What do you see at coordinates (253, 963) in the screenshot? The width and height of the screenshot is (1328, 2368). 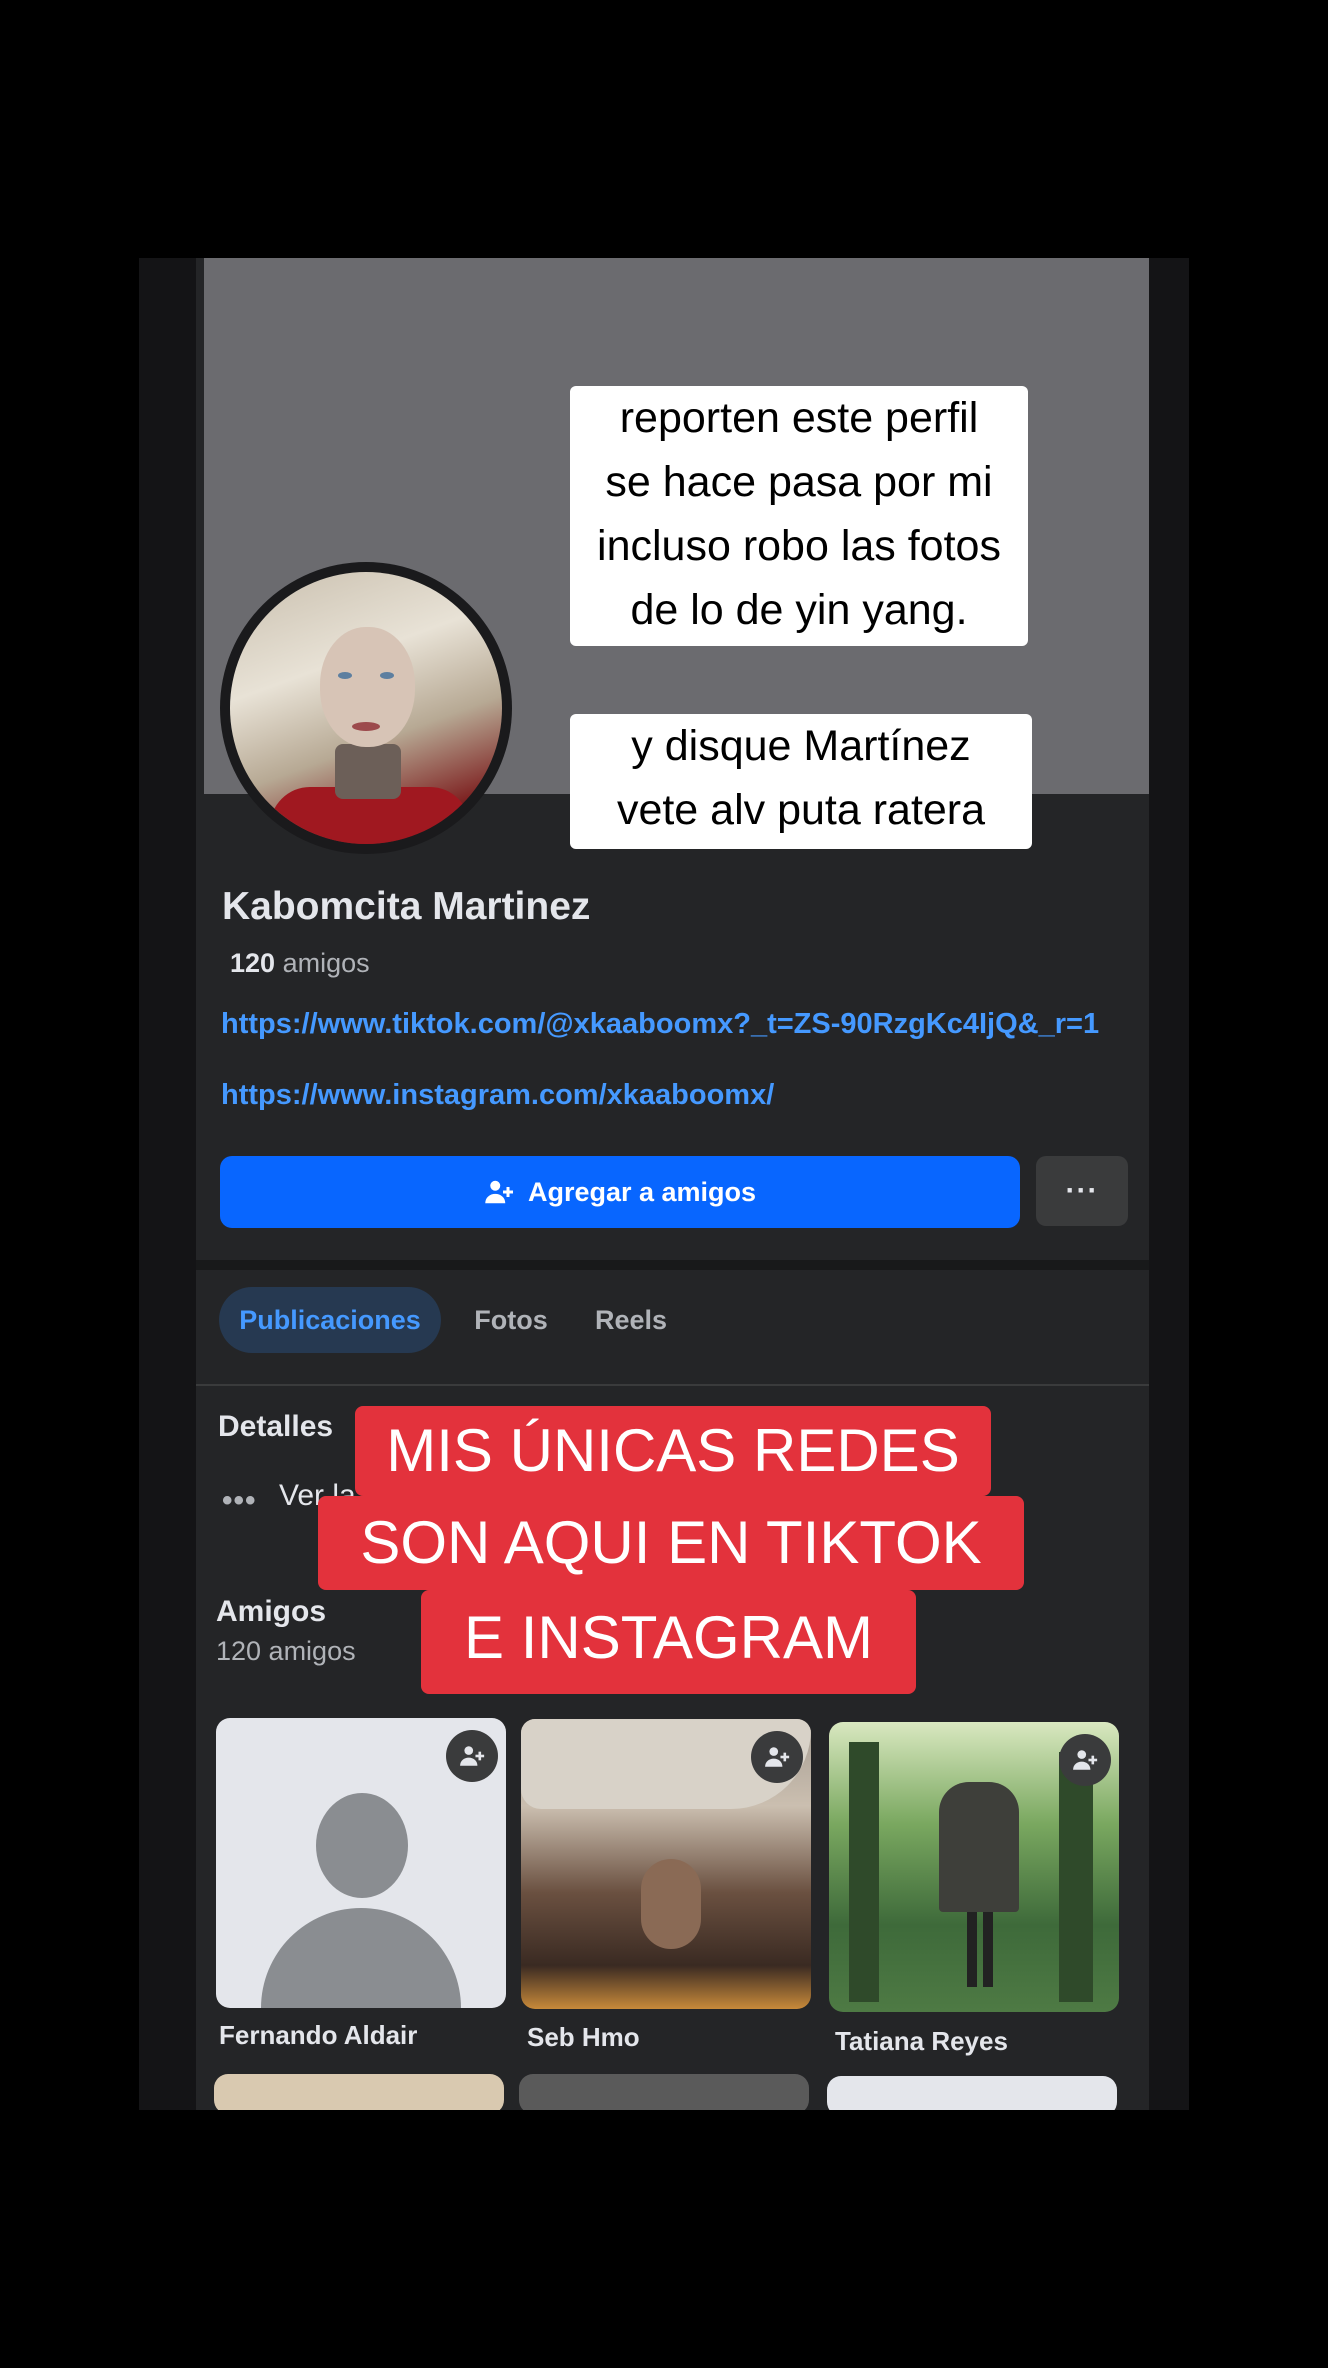 I see `friends-count-number: 120` at bounding box center [253, 963].